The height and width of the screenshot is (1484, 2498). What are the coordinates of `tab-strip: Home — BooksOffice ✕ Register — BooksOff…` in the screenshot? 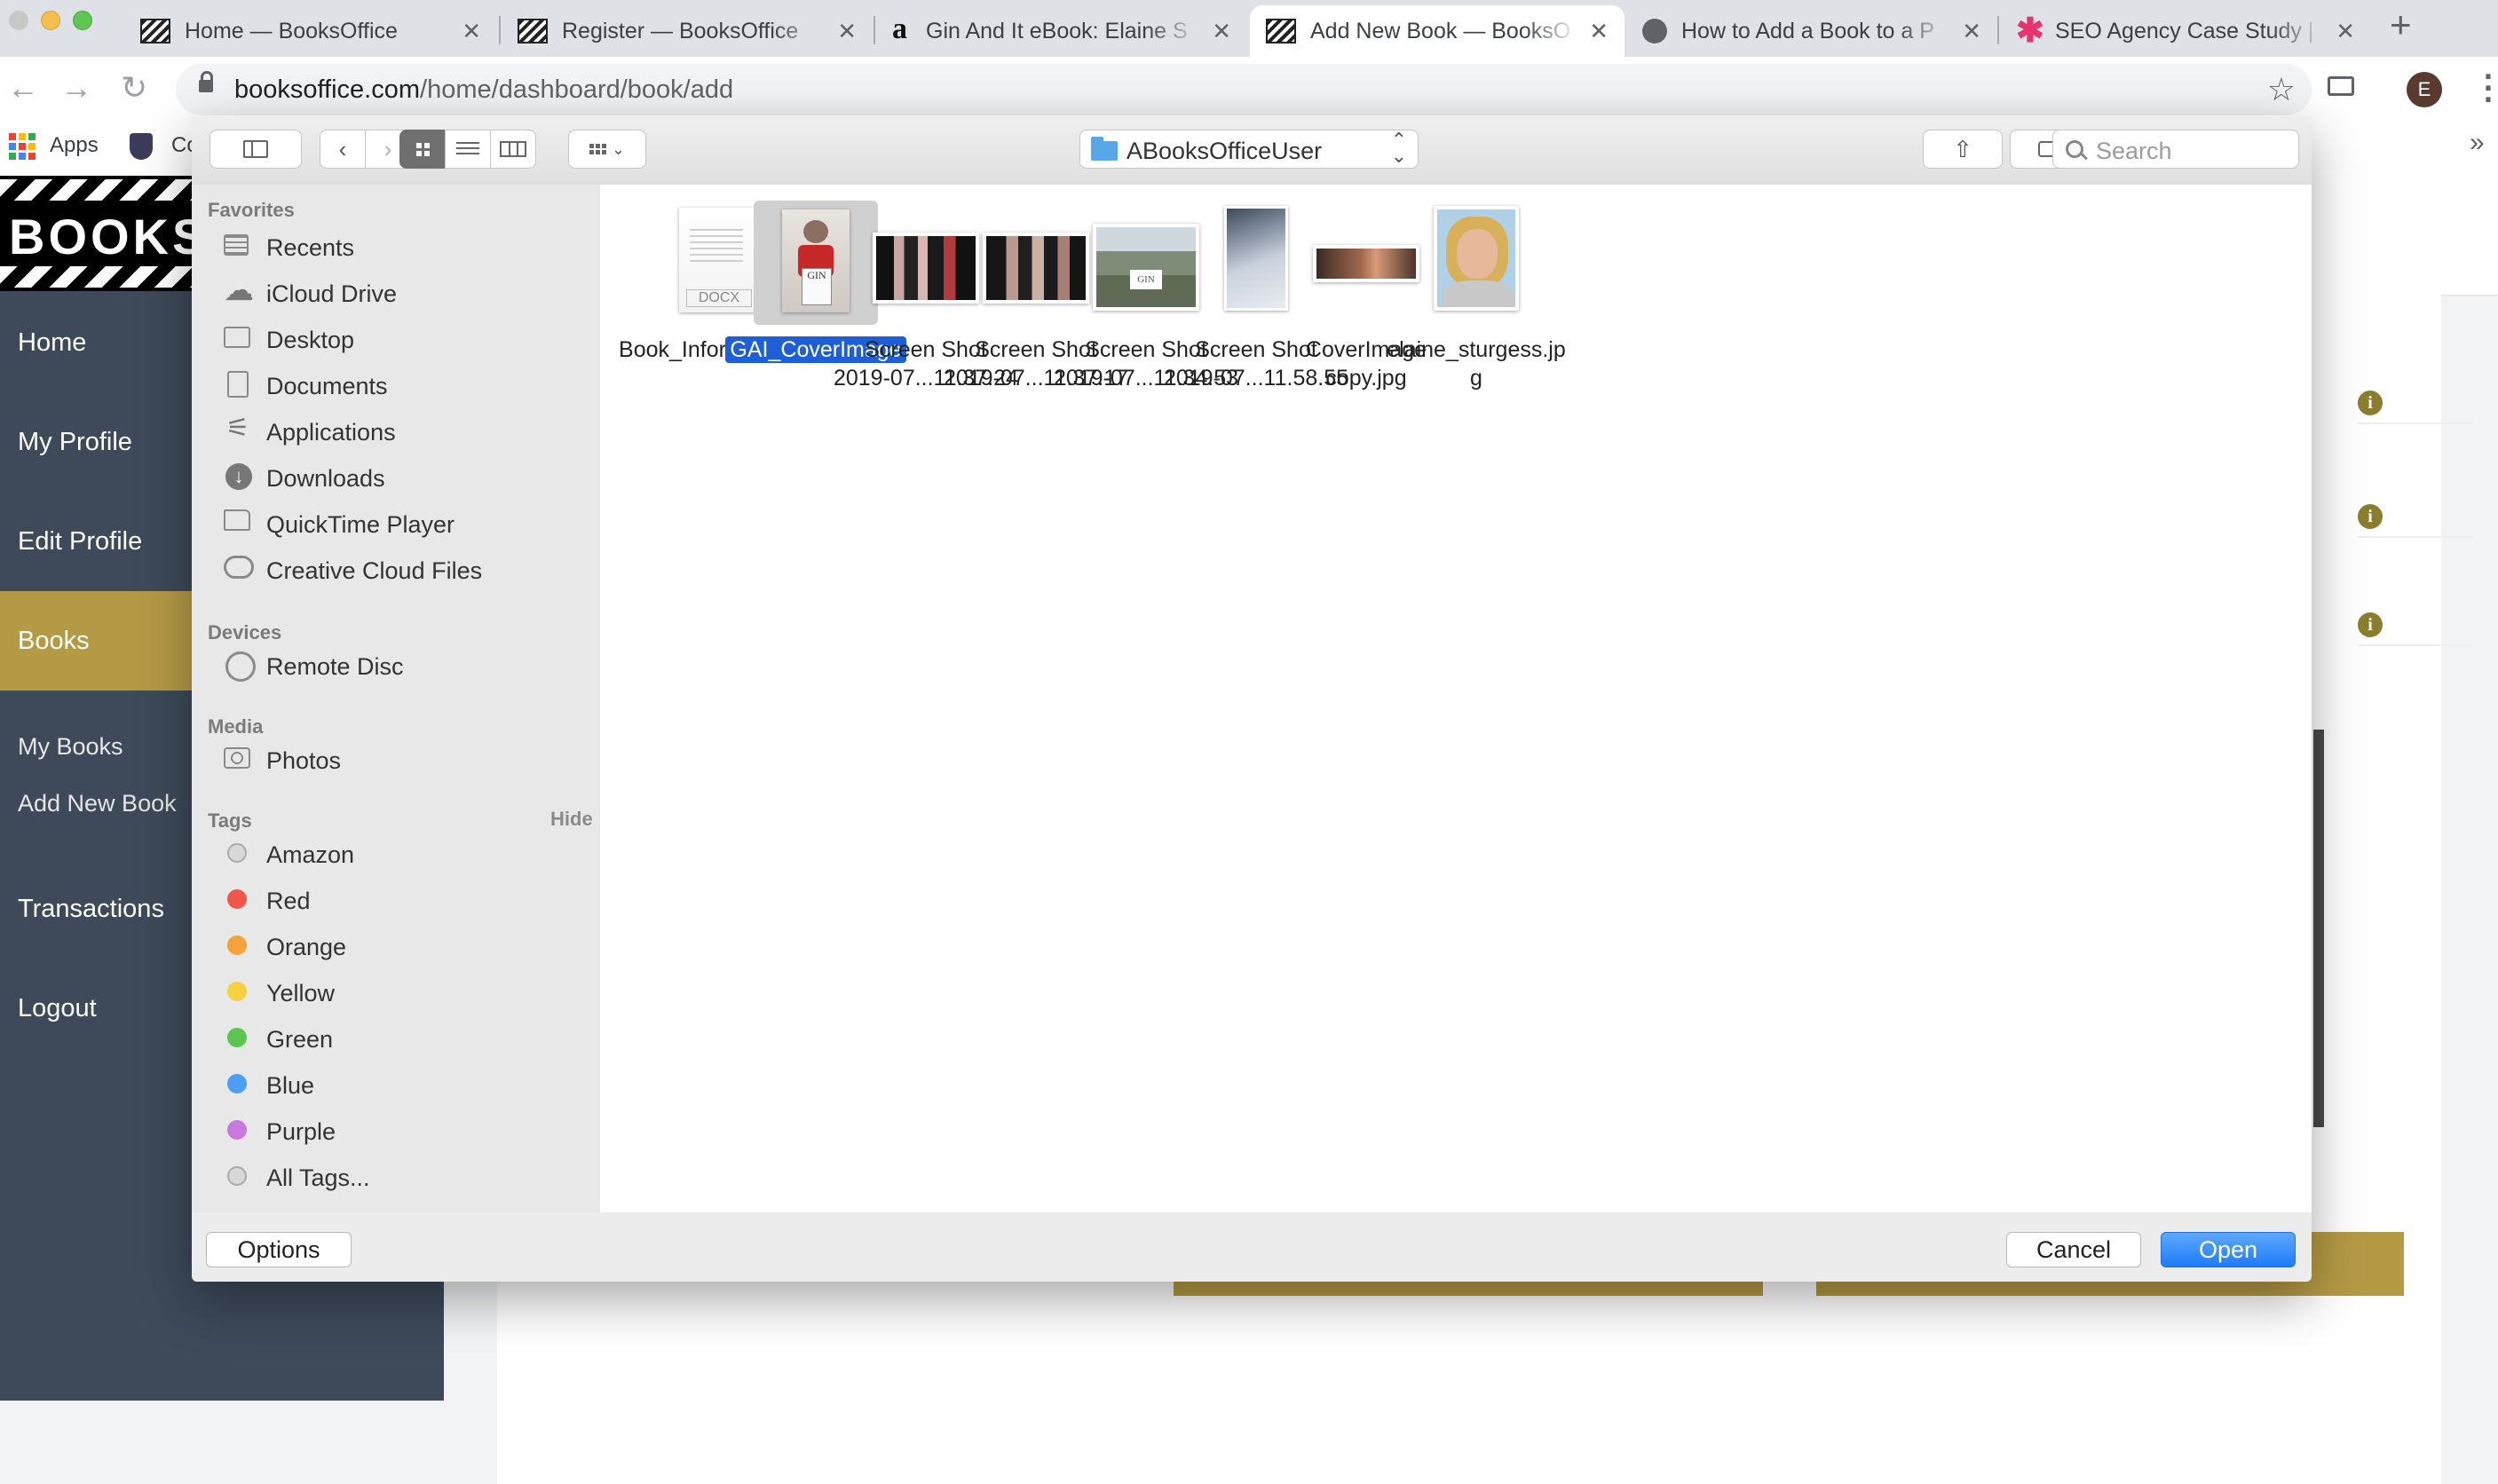 It's located at (1249, 29).